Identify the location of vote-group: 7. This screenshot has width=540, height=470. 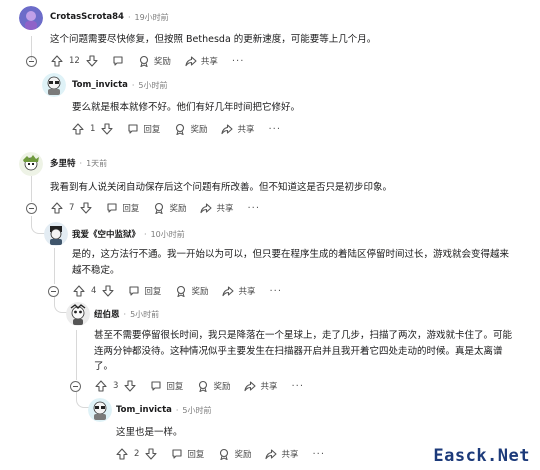
(71, 208).